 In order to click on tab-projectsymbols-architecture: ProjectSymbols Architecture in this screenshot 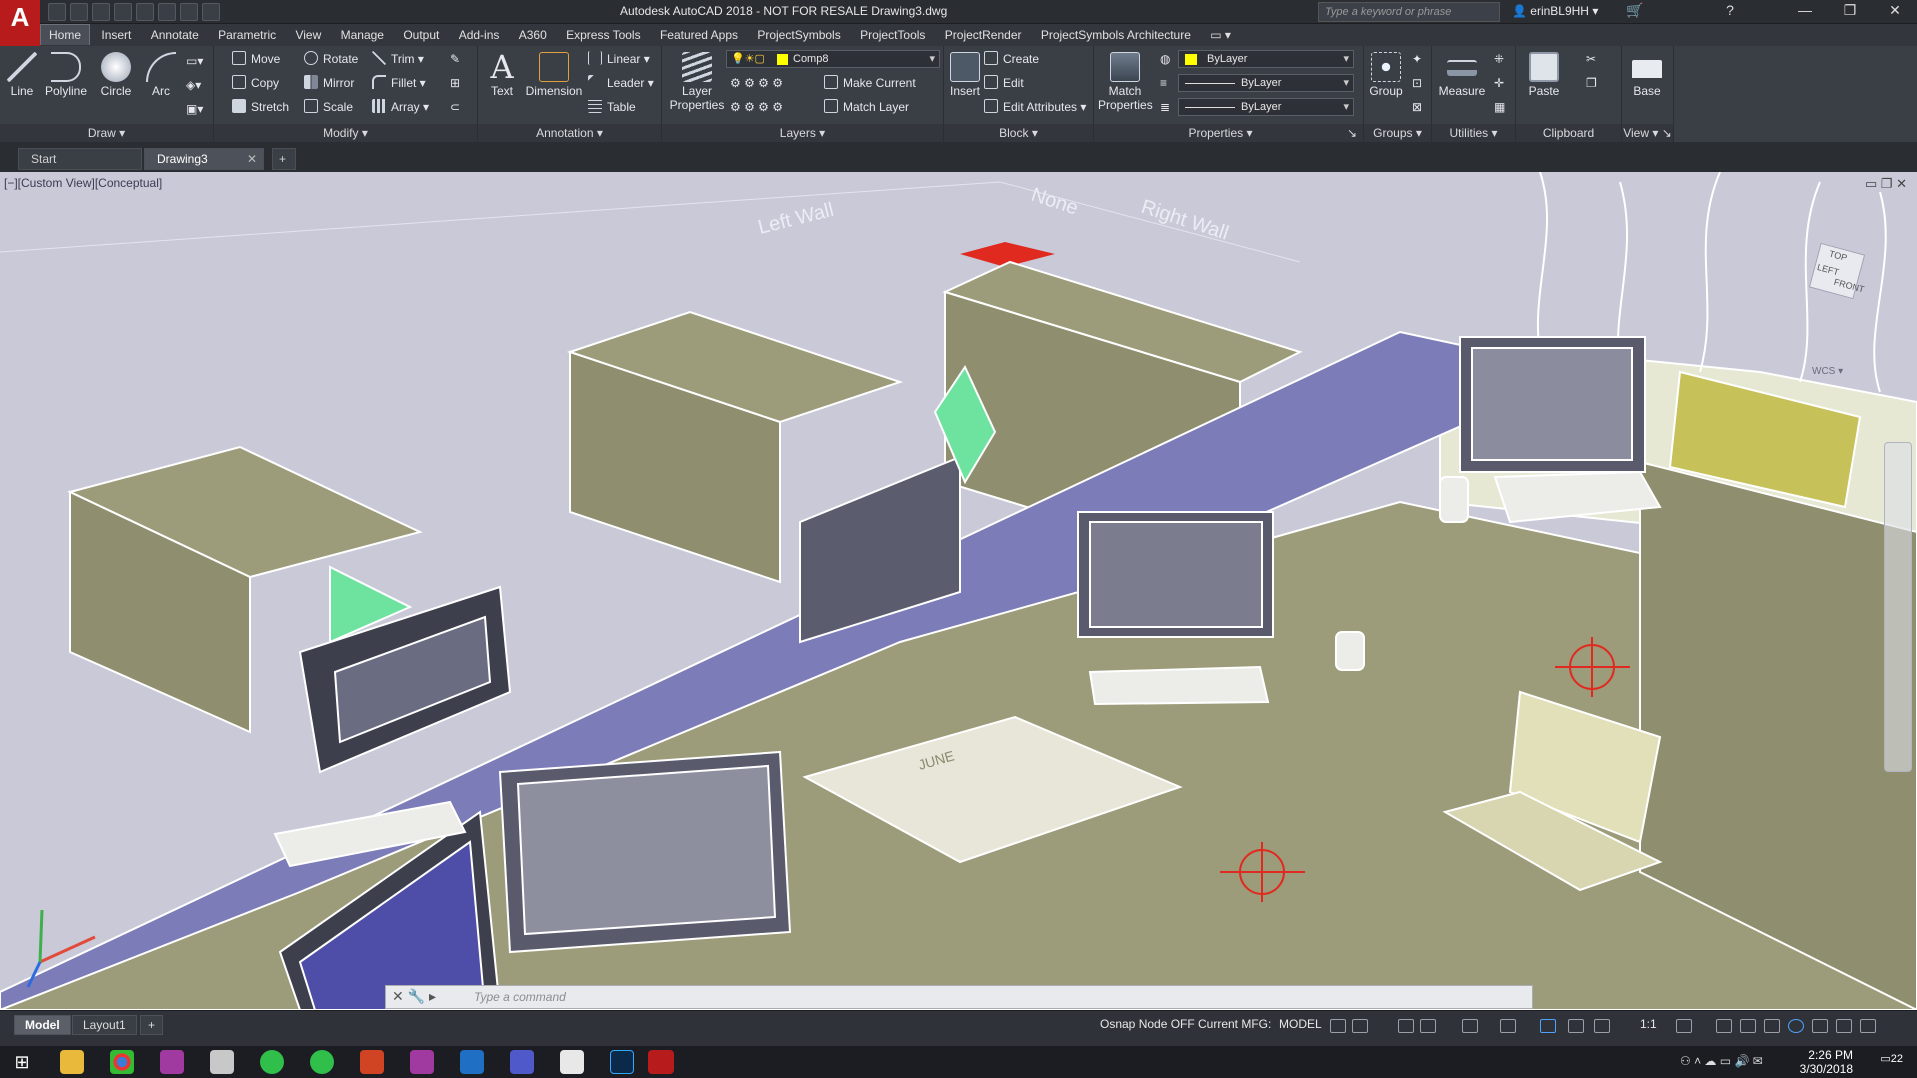, I will do `click(1116, 35)`.